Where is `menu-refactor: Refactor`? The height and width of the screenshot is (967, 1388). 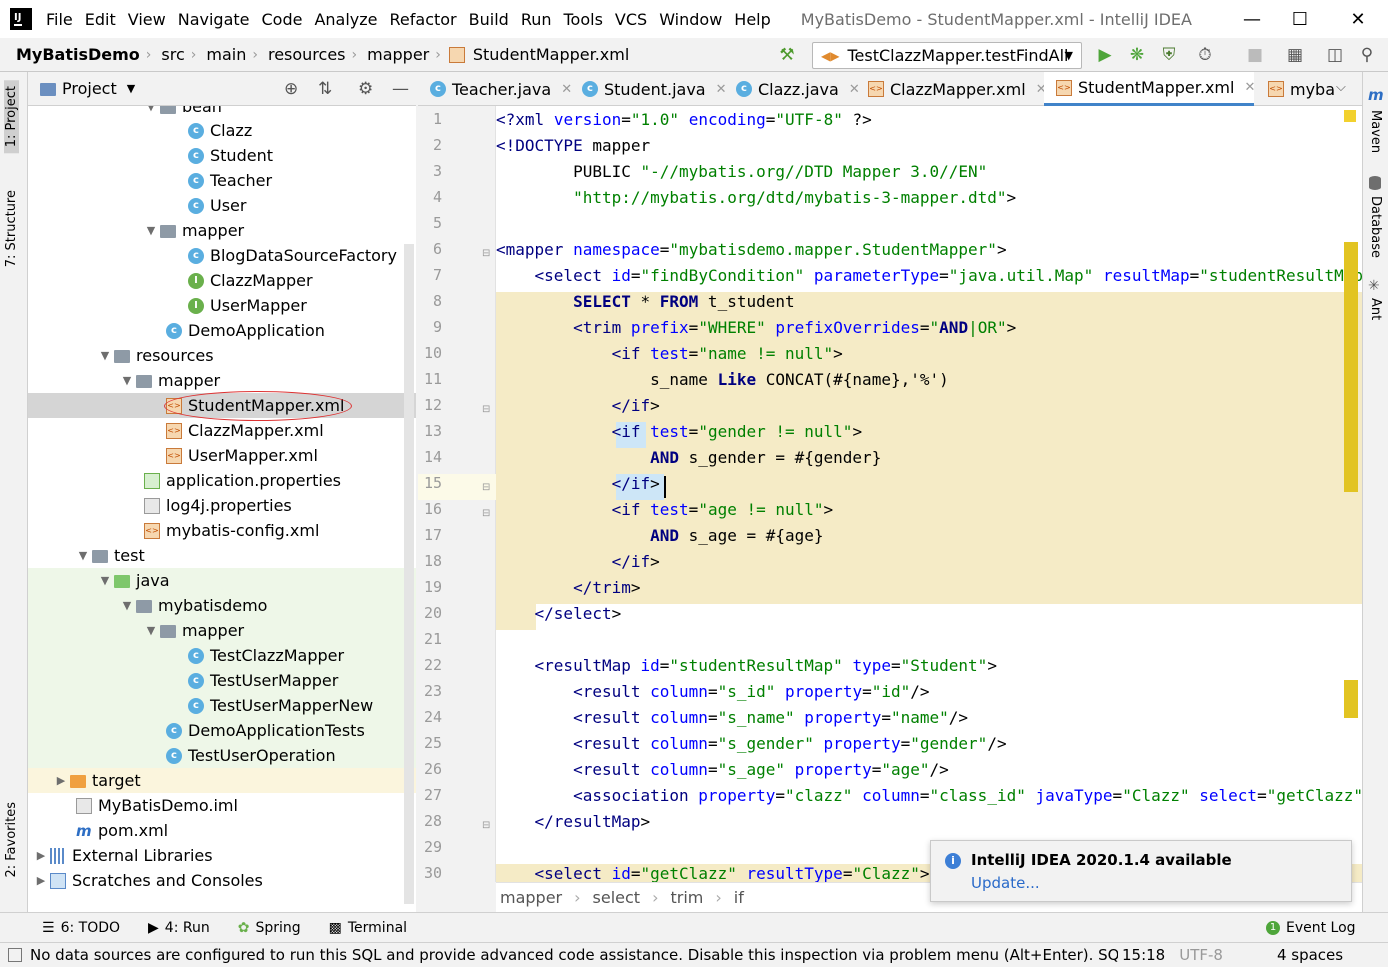 menu-refactor: Refactor is located at coordinates (423, 19).